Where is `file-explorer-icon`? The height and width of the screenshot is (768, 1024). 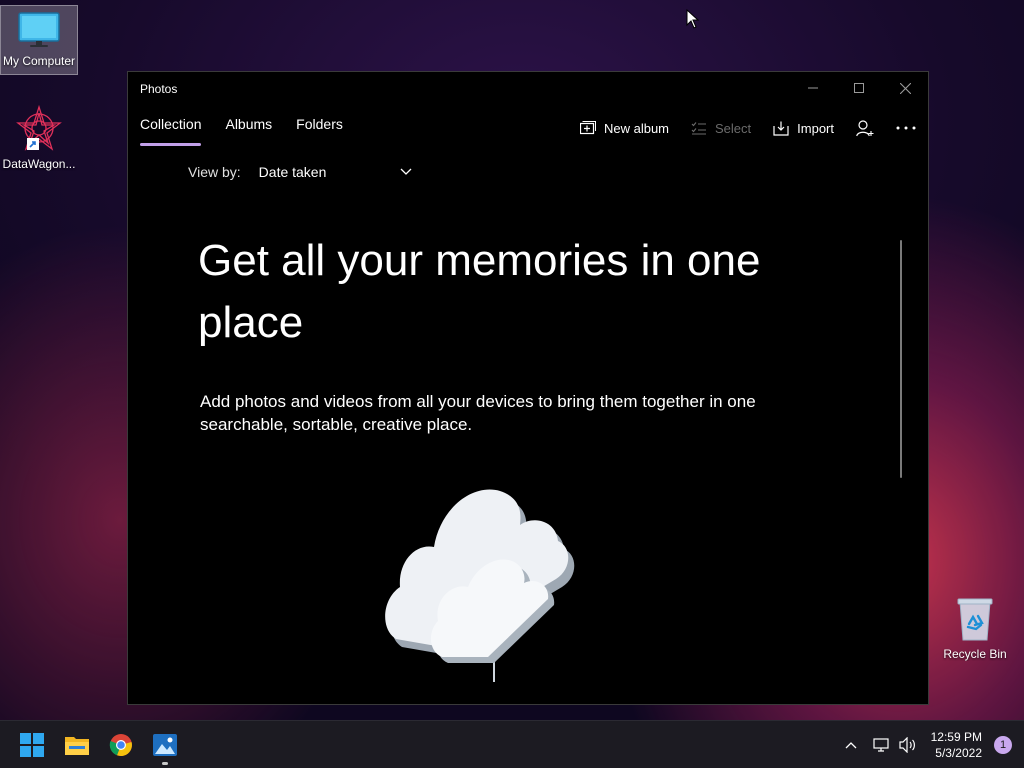 file-explorer-icon is located at coordinates (77, 746).